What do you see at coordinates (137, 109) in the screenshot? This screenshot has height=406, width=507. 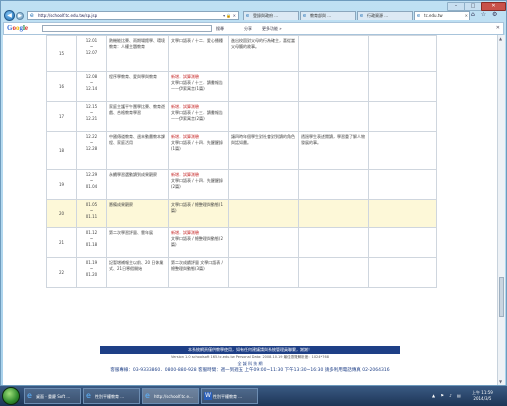 I see `activity-cell-text: 家庭主護平午團學比賽、教育遊戲、合格教育學習` at bounding box center [137, 109].